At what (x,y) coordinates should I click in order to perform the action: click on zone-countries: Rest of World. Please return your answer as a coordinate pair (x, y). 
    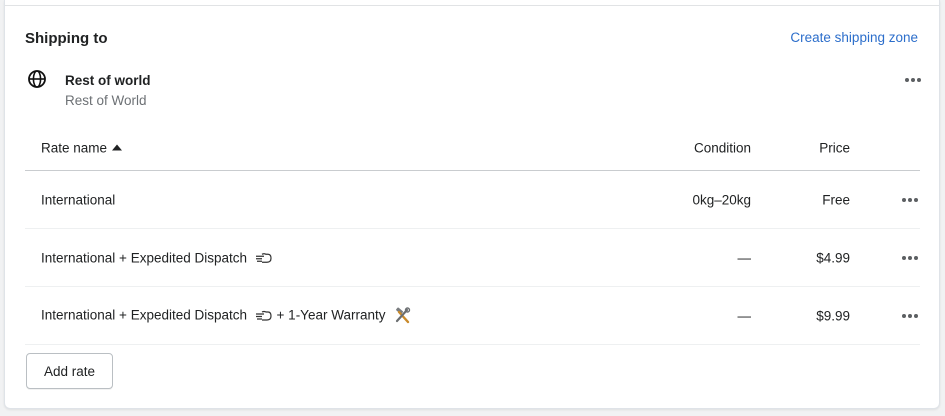
    Looking at the image, I should click on (106, 100).